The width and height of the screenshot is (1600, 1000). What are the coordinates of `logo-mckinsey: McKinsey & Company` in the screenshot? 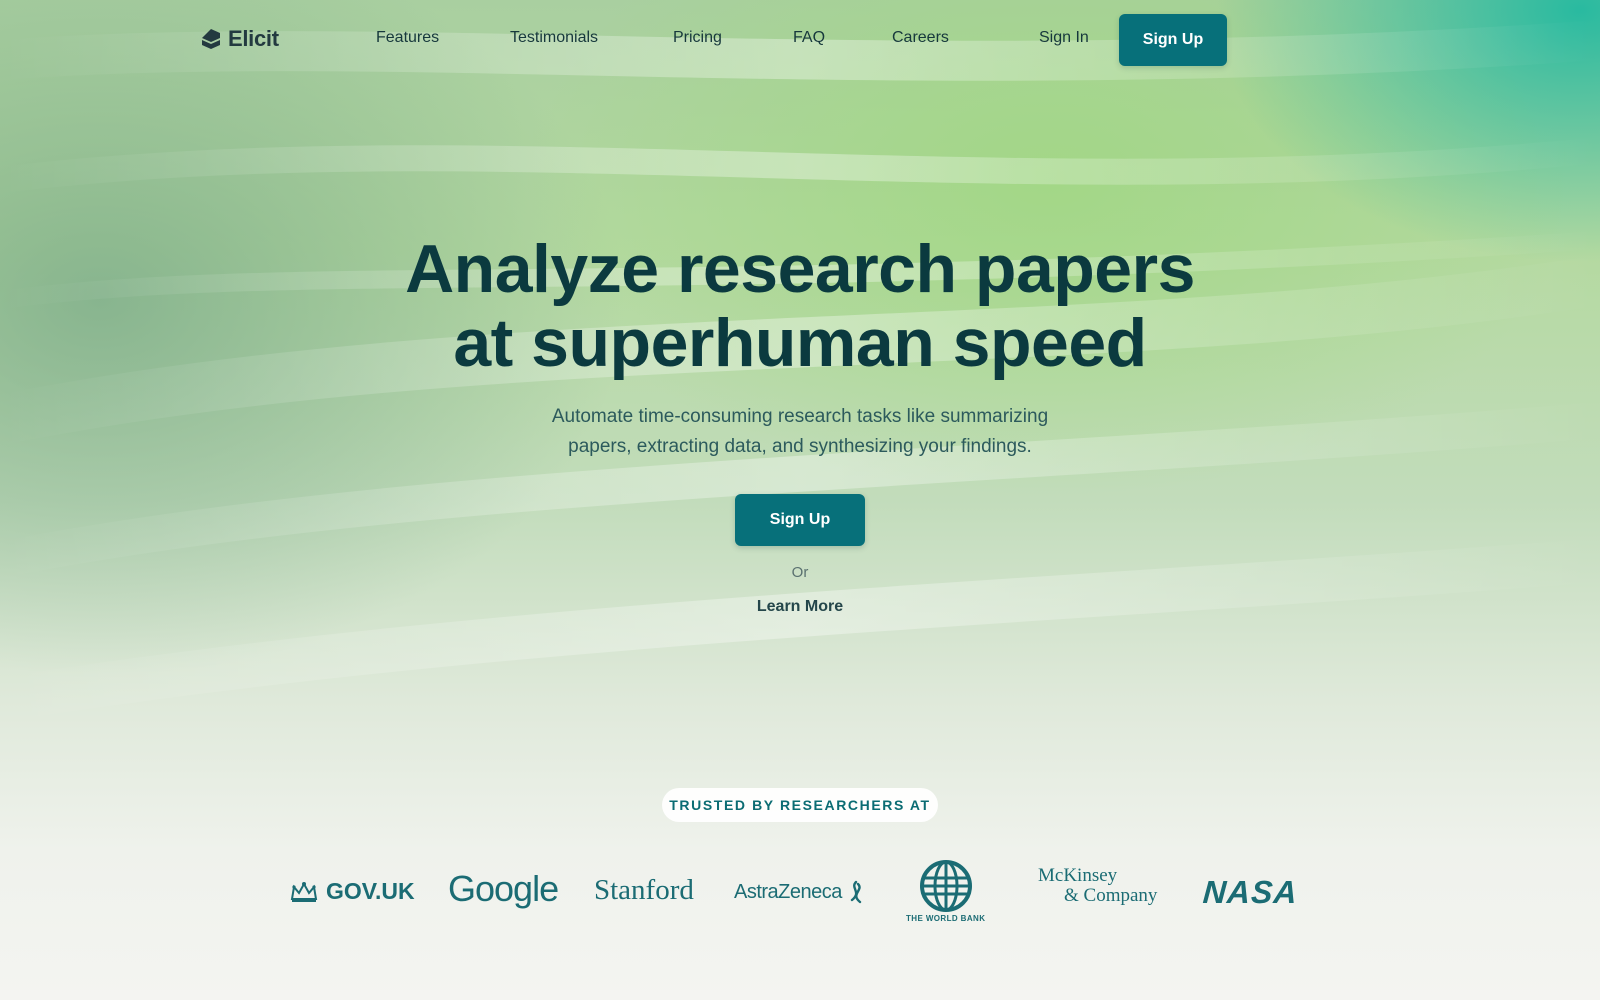 It's located at (1097, 886).